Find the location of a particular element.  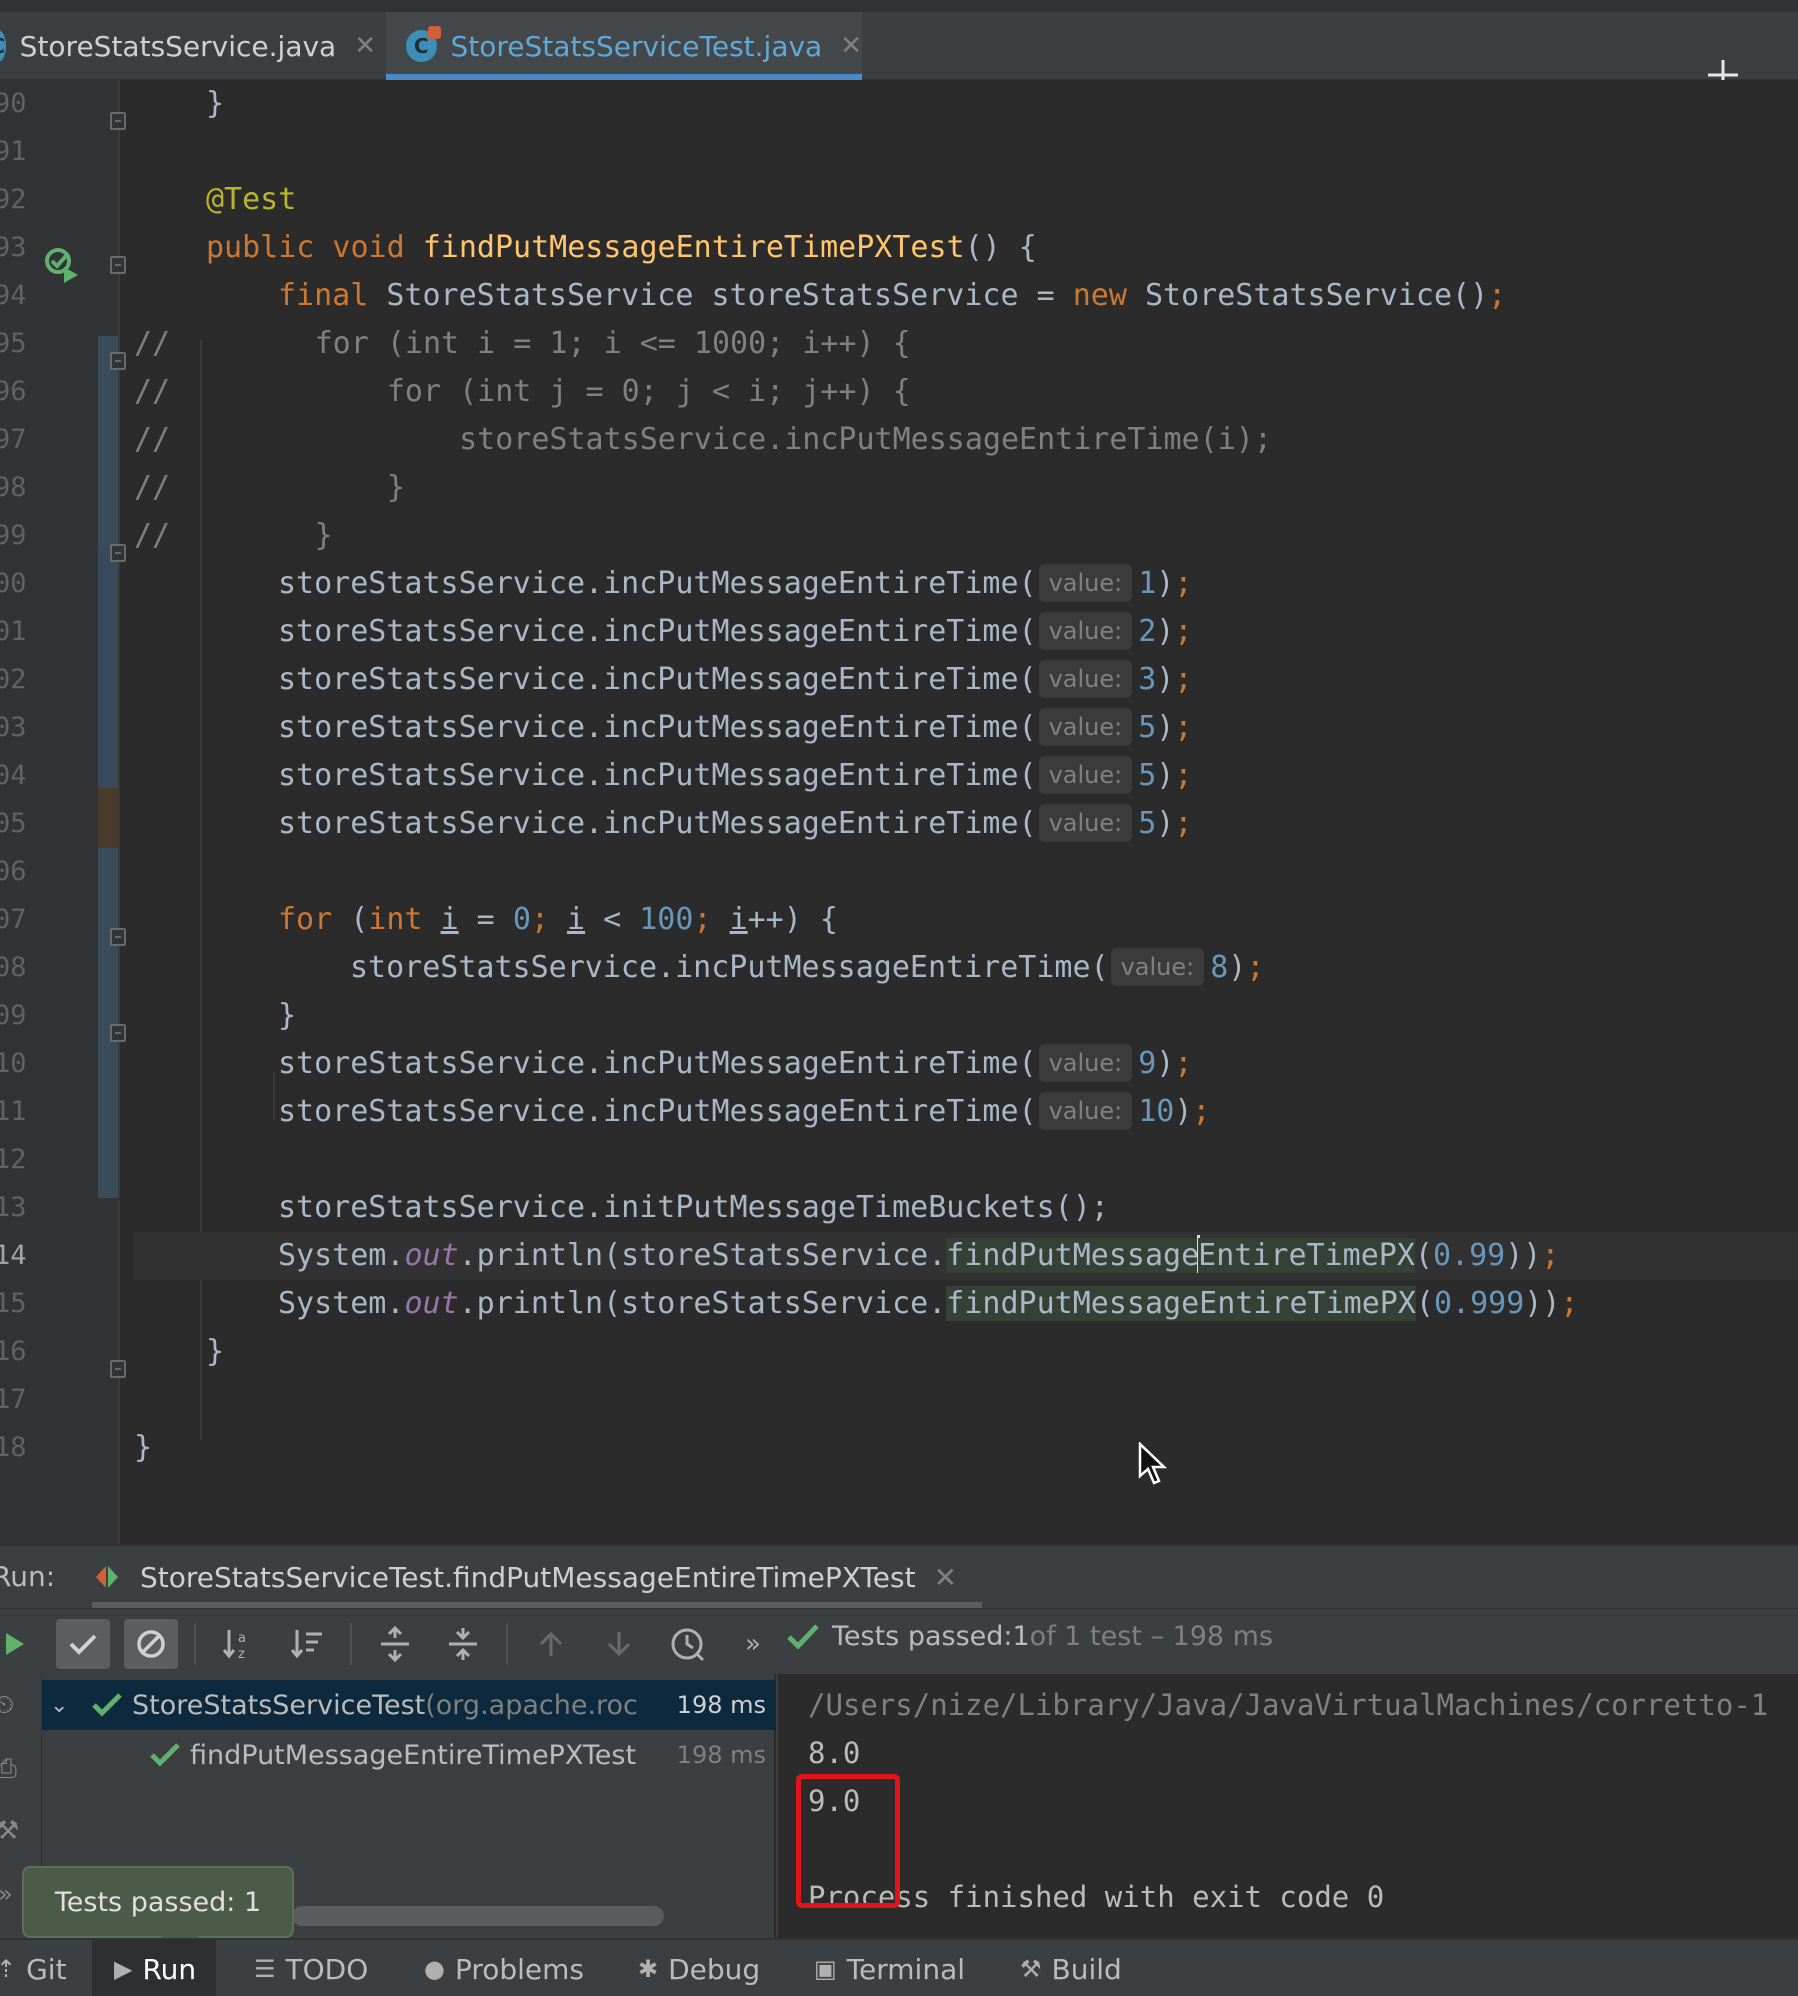

expand-all-icon is located at coordinates (395, 1644).